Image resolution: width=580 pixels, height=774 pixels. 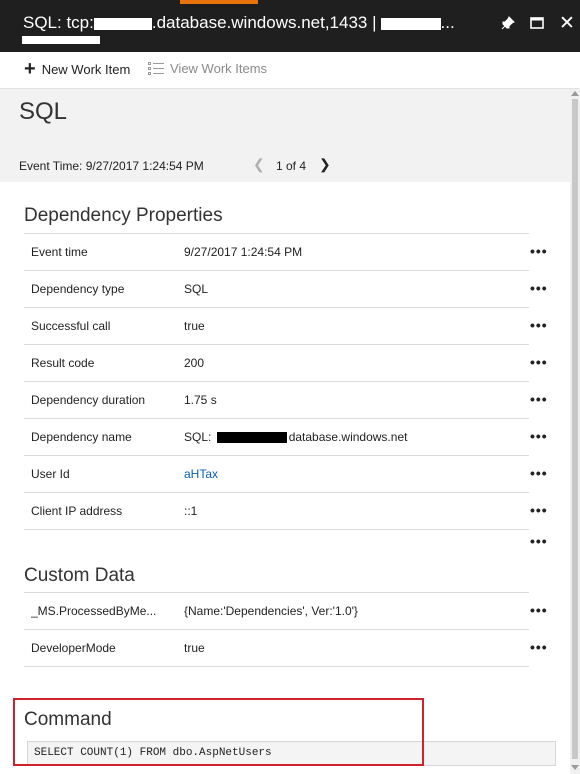 What do you see at coordinates (78, 289) in the screenshot?
I see `property-key: Dependency type` at bounding box center [78, 289].